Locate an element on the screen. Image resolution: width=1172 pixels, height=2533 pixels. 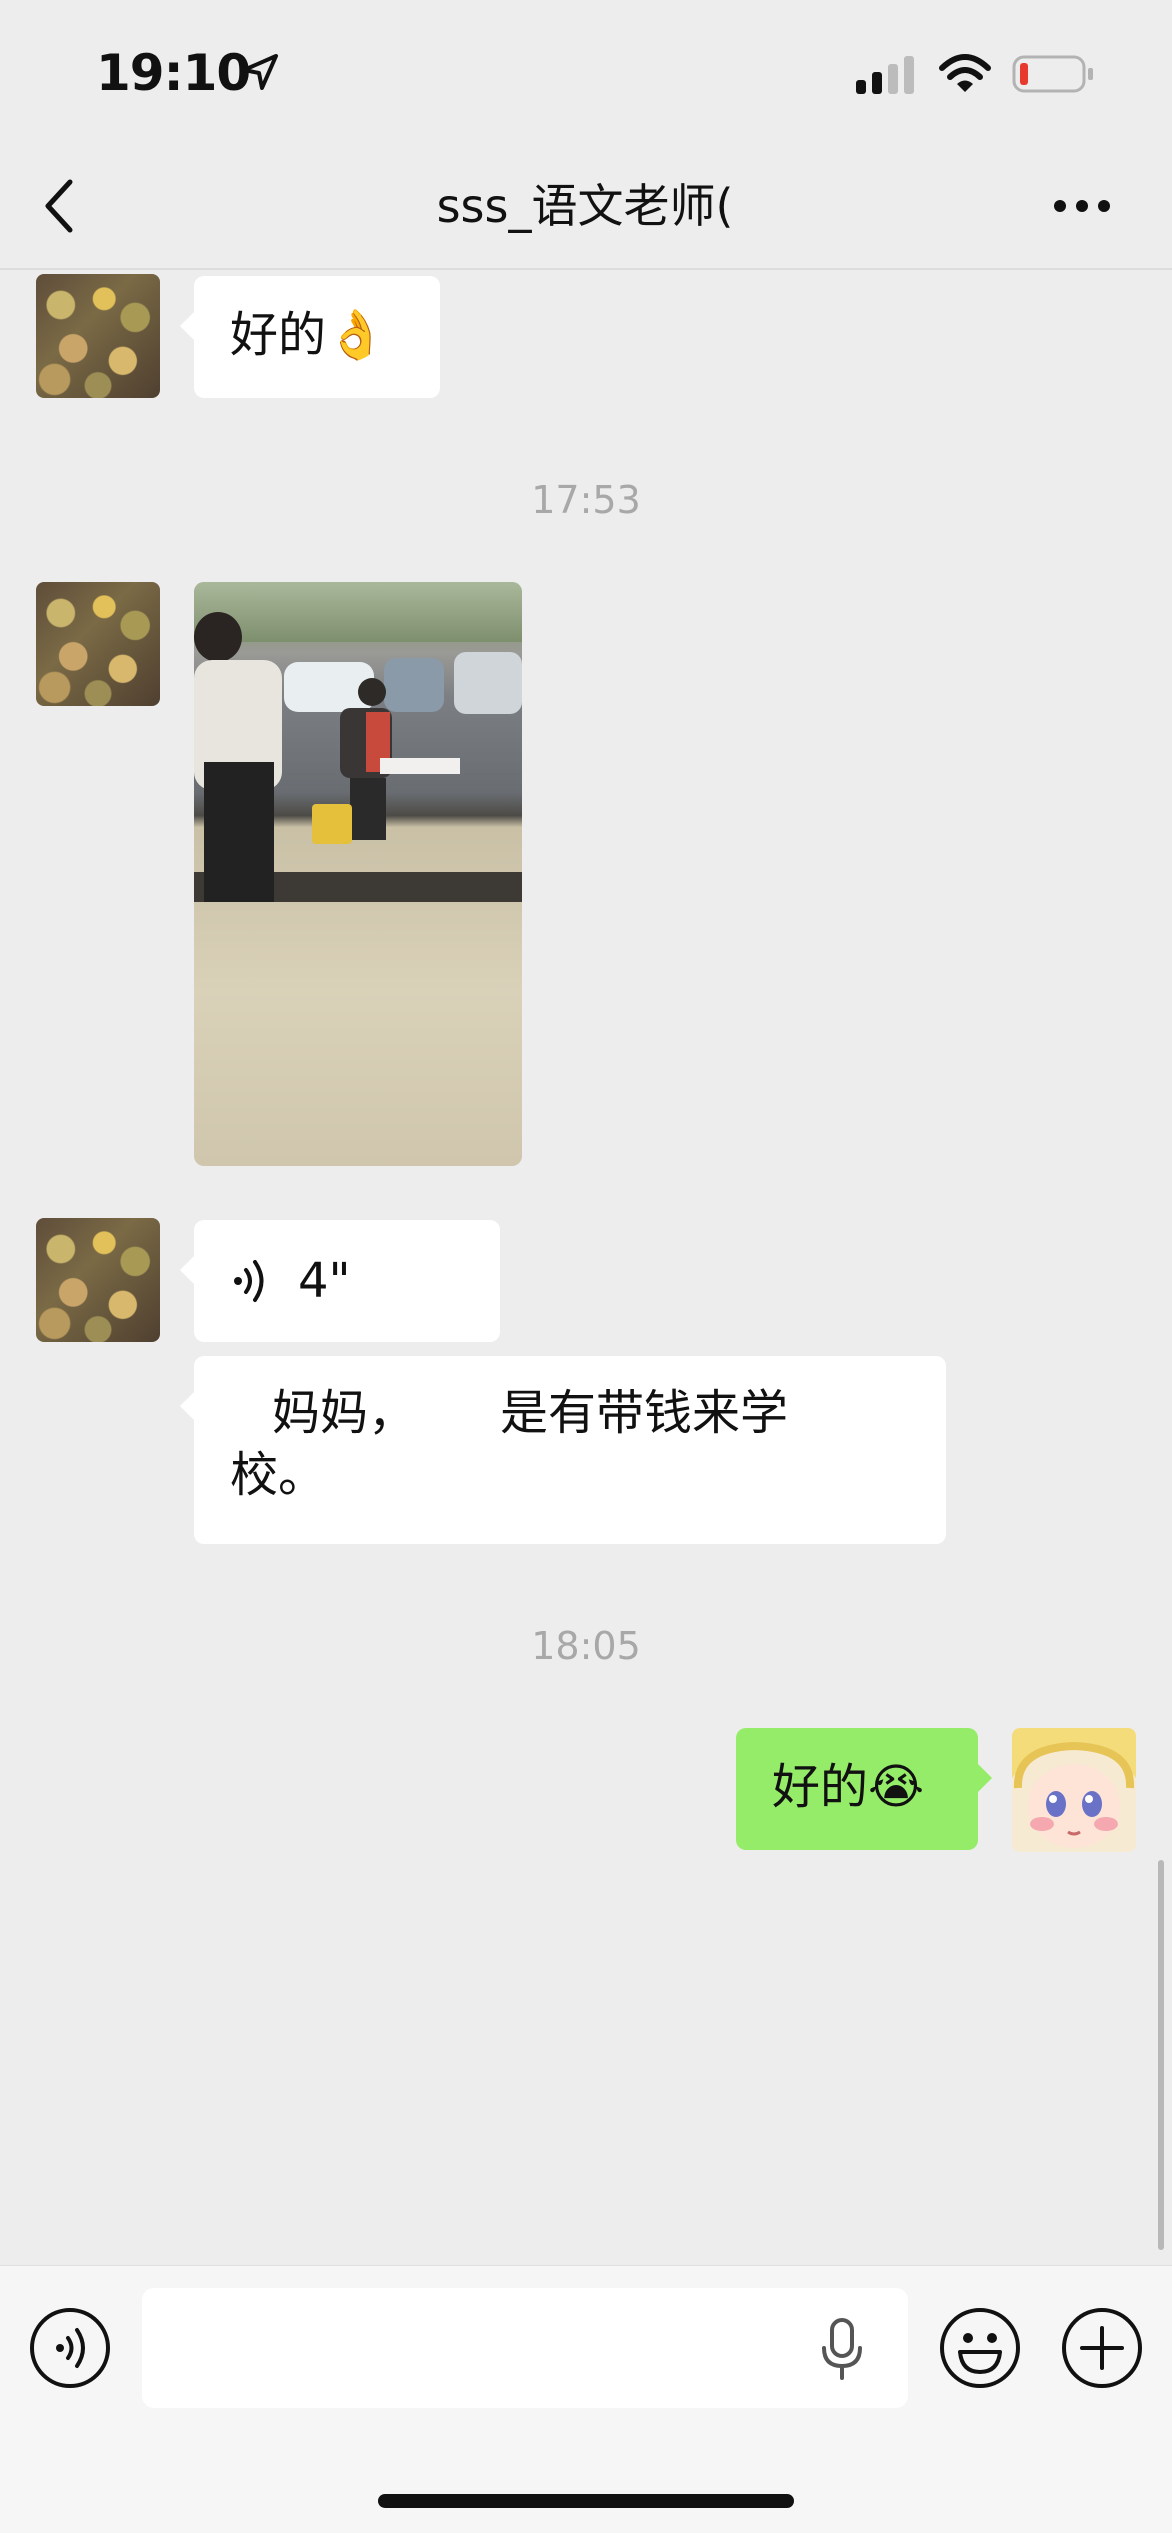
home-indicator is located at coordinates (586, 2501).